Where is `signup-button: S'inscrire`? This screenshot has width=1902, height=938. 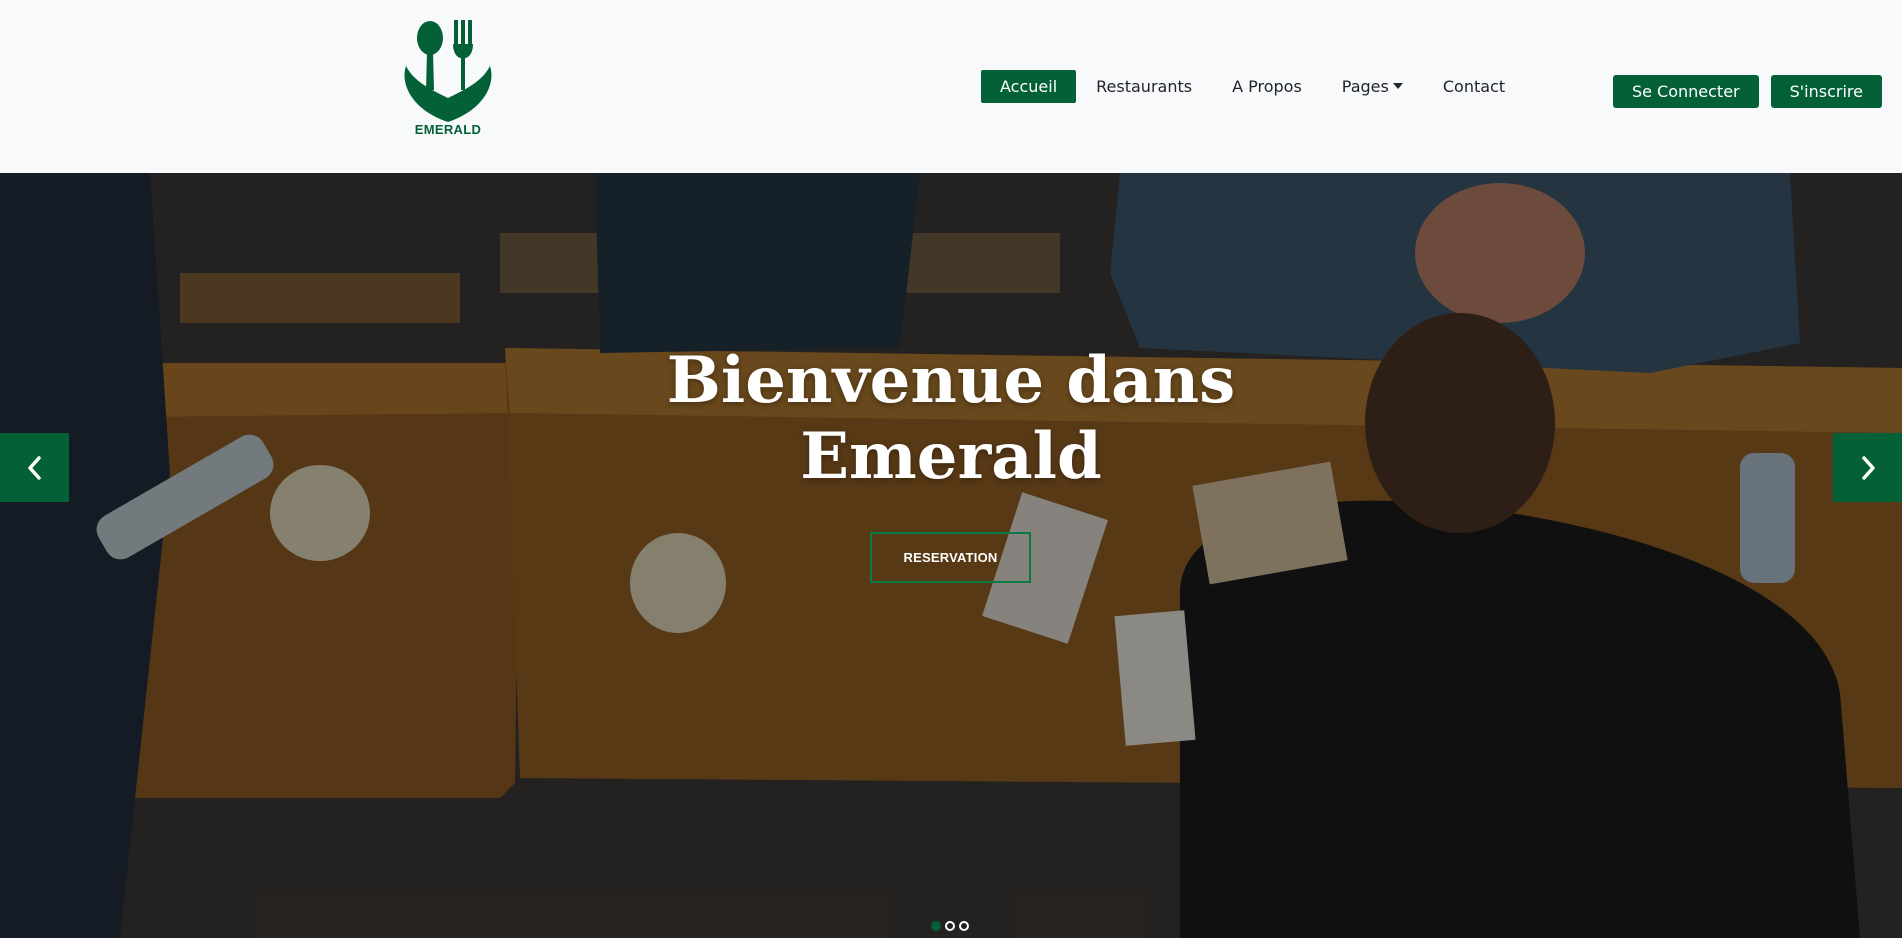 signup-button: S'inscrire is located at coordinates (1826, 91).